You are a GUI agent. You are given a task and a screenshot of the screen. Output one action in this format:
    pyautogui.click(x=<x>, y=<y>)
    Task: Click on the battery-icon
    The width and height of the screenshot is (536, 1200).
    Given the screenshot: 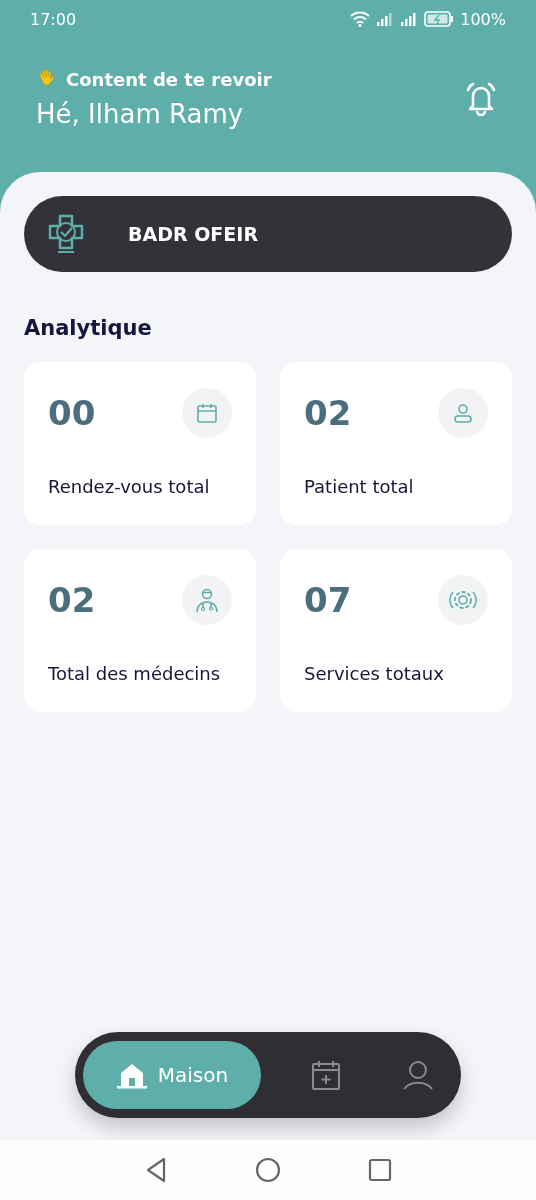 What is the action you would take?
    pyautogui.click(x=439, y=19)
    